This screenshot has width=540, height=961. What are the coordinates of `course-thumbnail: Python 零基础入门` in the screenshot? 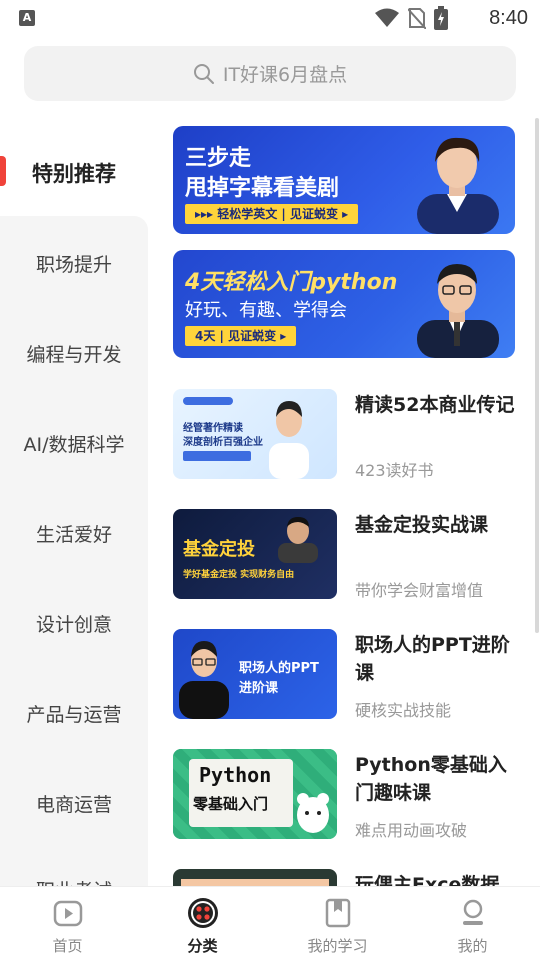 It's located at (255, 794).